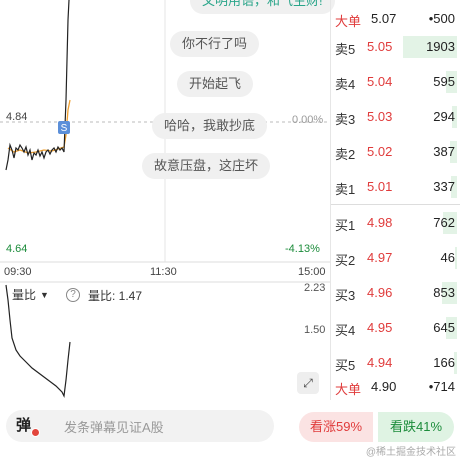 This screenshot has height=460, width=460. I want to click on order-level-label: 卖4, so click(345, 84).